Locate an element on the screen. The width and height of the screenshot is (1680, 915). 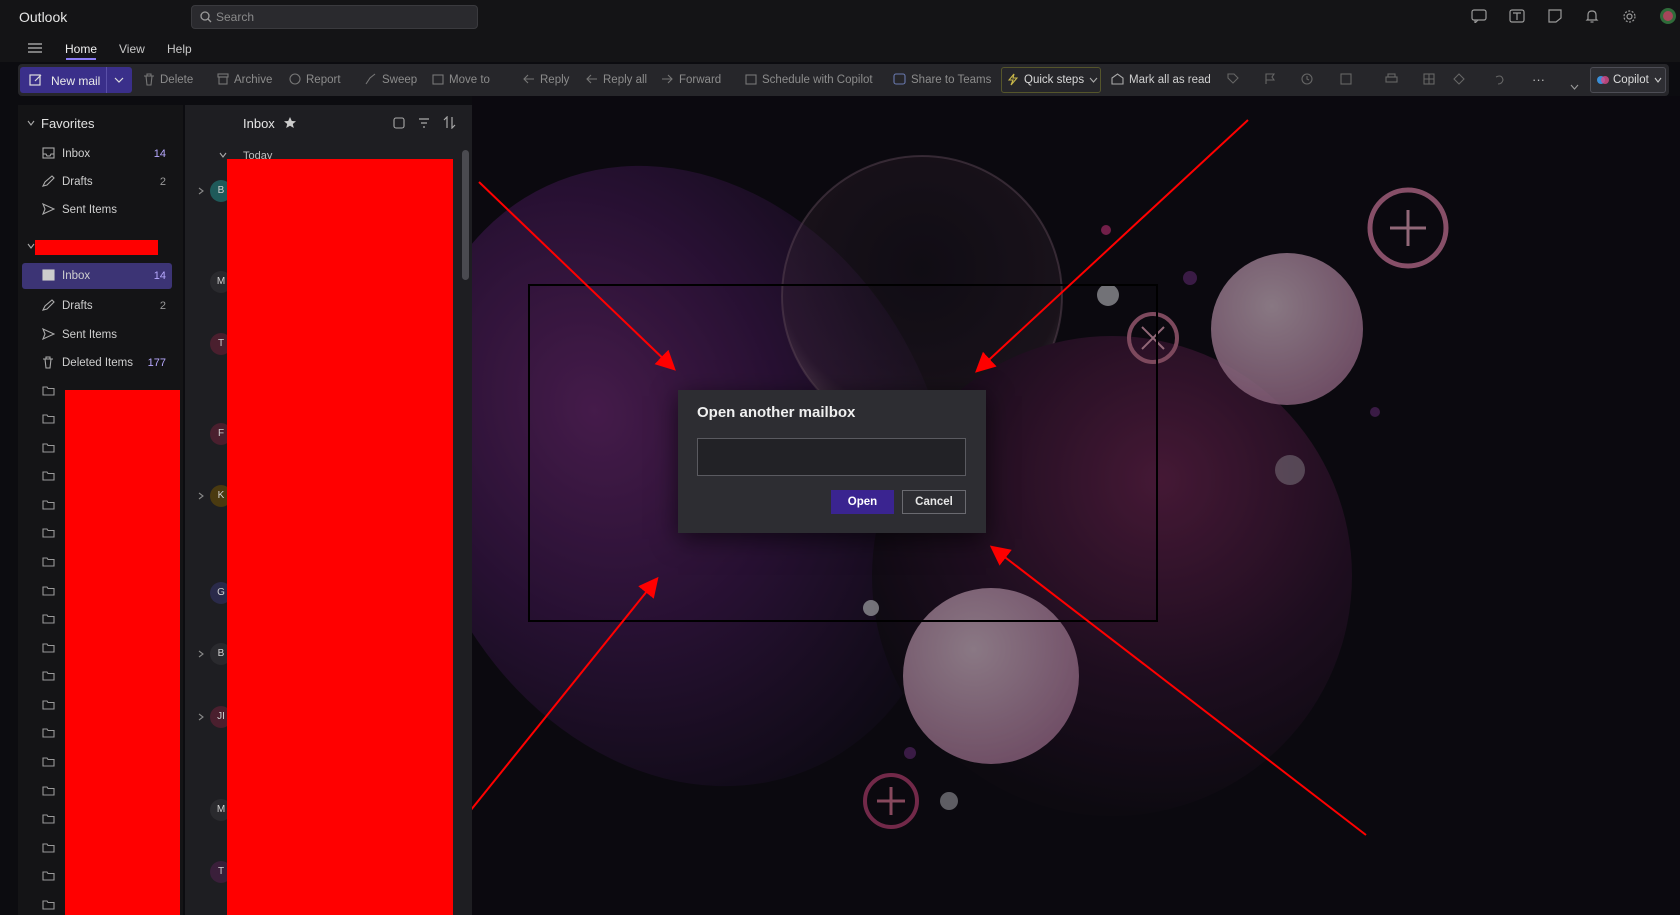
mark-all-as-read-button: Mark all as read is located at coordinates (1170, 80).